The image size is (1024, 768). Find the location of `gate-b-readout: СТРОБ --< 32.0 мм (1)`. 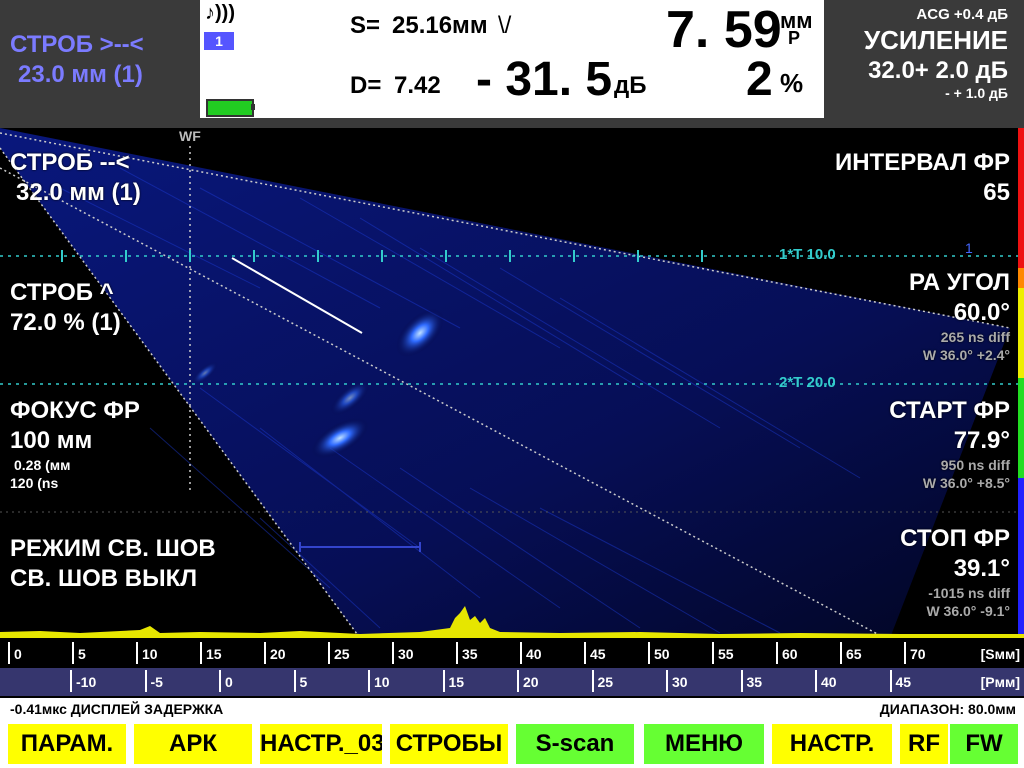

gate-b-readout: СТРОБ --< 32.0 мм (1) is located at coordinates (75, 178).